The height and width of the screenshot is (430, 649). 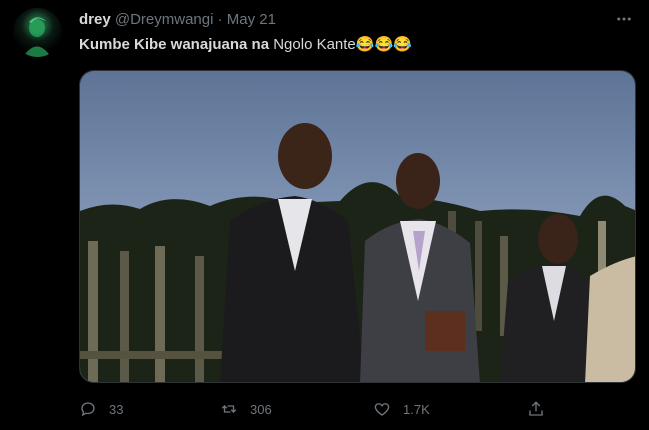 What do you see at coordinates (416, 409) in the screenshot?
I see `like-count: 1.7K` at bounding box center [416, 409].